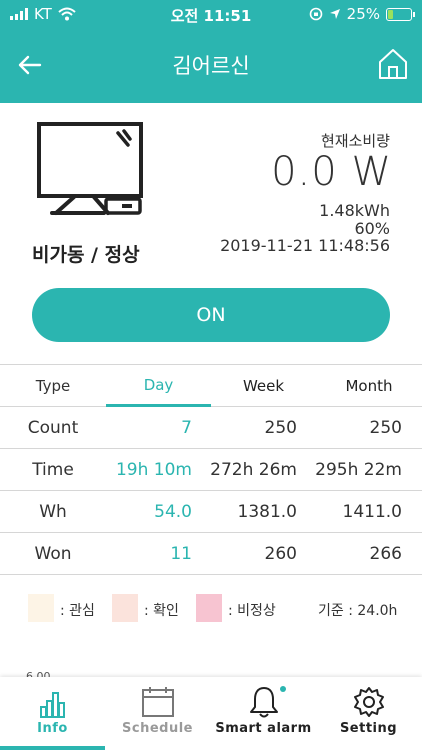  I want to click on nav-info: Info, so click(52, 713).